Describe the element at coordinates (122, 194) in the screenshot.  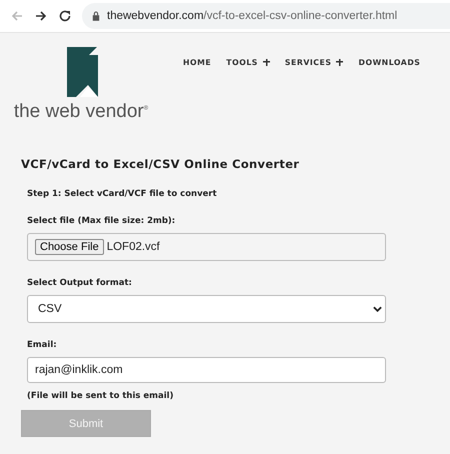
I see `step-heading: Step 1: Select vCard/VCF file to convert` at that location.